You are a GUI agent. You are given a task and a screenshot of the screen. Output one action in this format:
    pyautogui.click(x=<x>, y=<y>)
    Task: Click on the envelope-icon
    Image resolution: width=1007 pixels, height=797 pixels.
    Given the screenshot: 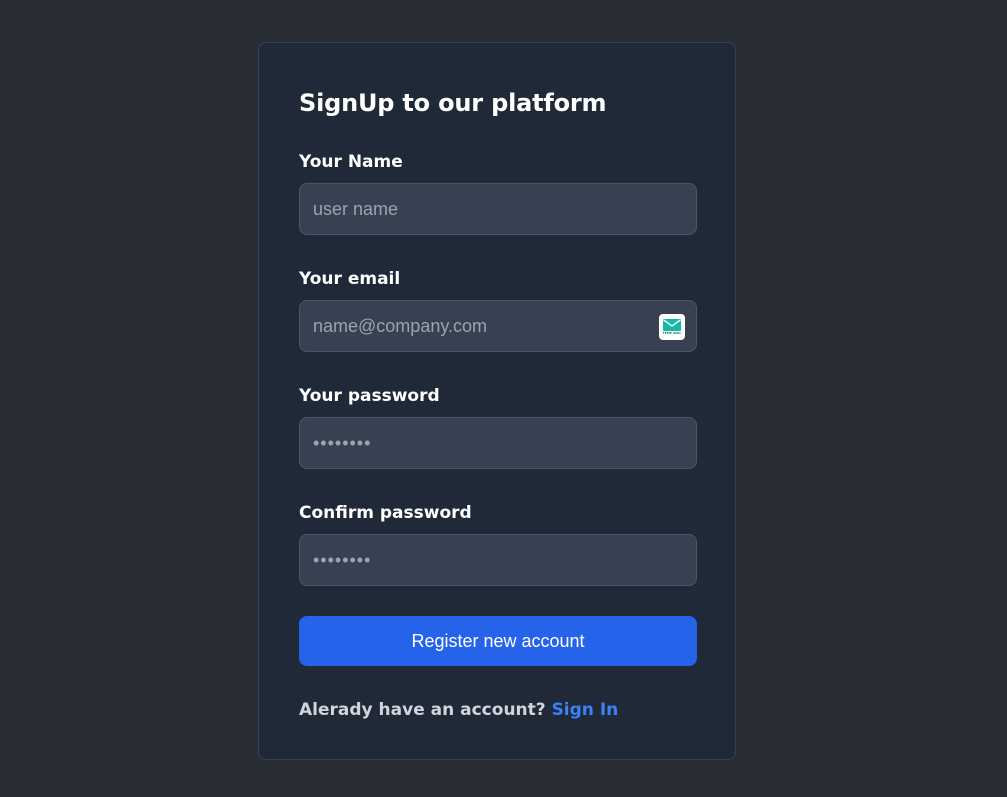 What is the action you would take?
    pyautogui.click(x=672, y=325)
    